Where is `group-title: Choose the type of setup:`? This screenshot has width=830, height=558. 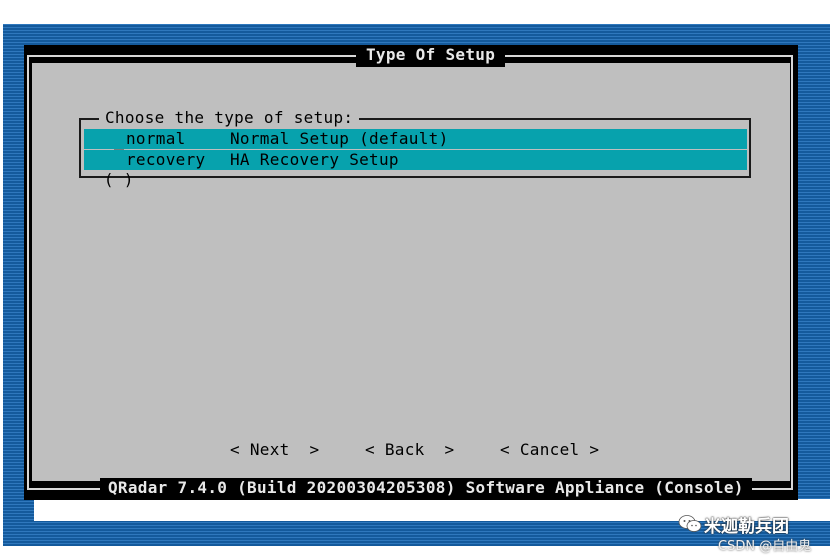
group-title: Choose the type of setup: is located at coordinates (229, 118).